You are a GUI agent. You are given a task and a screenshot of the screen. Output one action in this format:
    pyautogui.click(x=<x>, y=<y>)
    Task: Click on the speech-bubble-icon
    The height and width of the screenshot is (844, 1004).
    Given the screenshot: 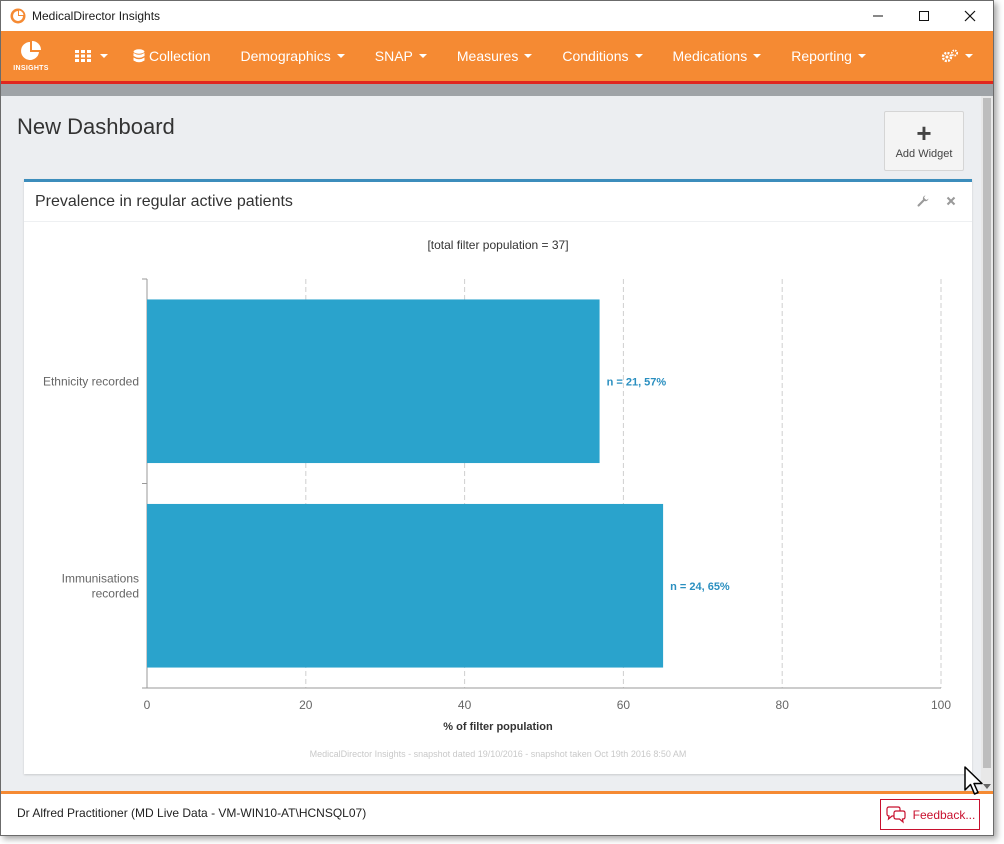 What is the action you would take?
    pyautogui.click(x=896, y=814)
    